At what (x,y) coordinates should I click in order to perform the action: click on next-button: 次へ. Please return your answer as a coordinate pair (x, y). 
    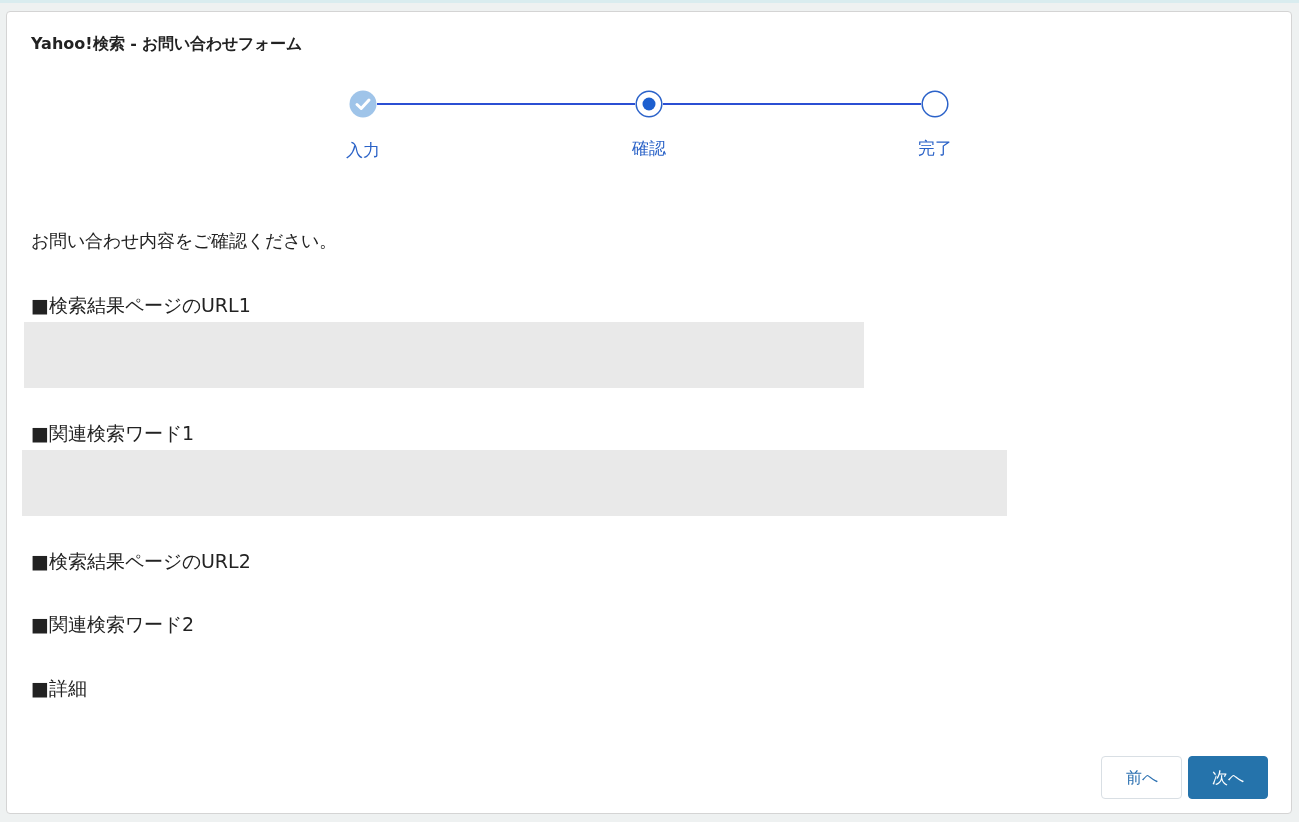
    Looking at the image, I should click on (1228, 777).